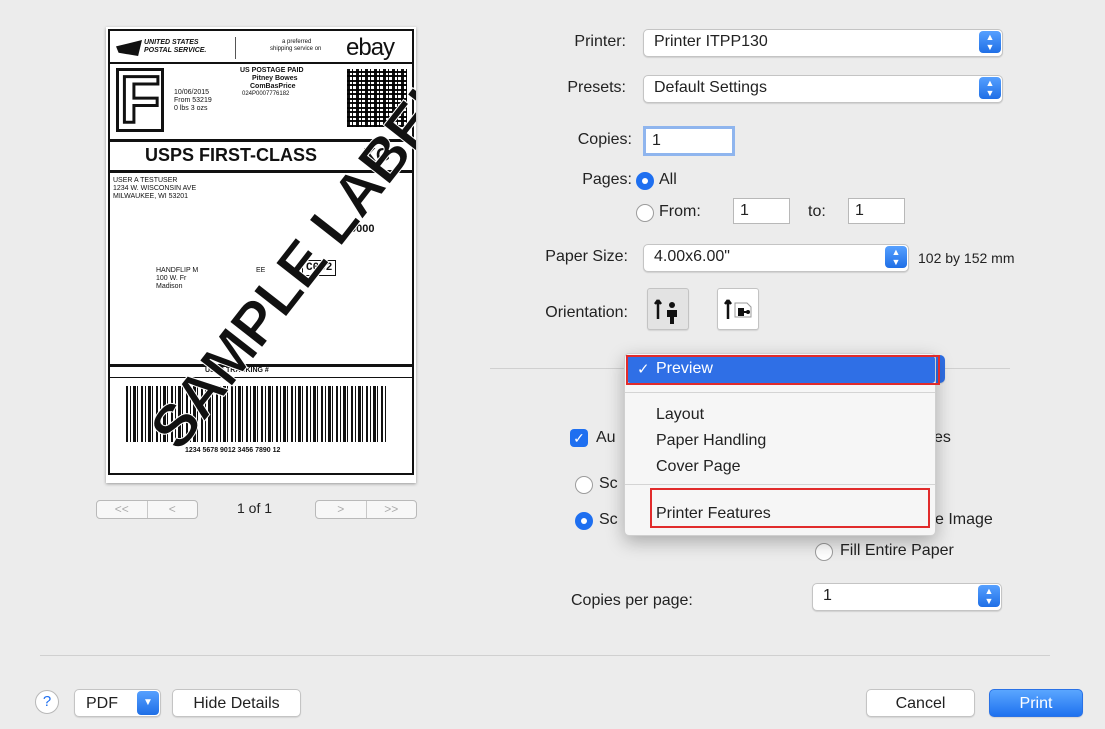  I want to click on usps-name-line1: UNITED STATES, so click(171, 42).